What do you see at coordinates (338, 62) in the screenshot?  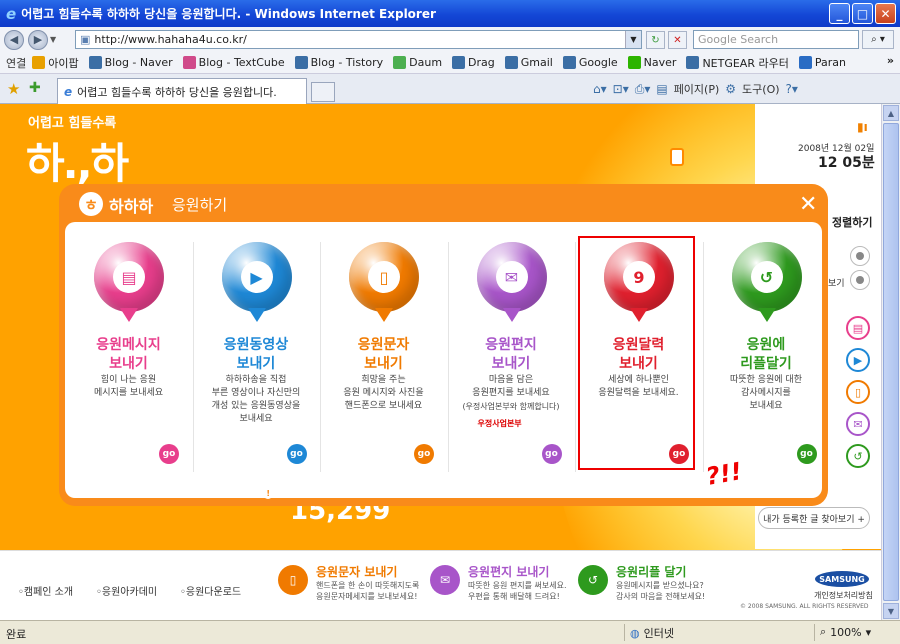 I see `link-3: Blog - Tistory` at bounding box center [338, 62].